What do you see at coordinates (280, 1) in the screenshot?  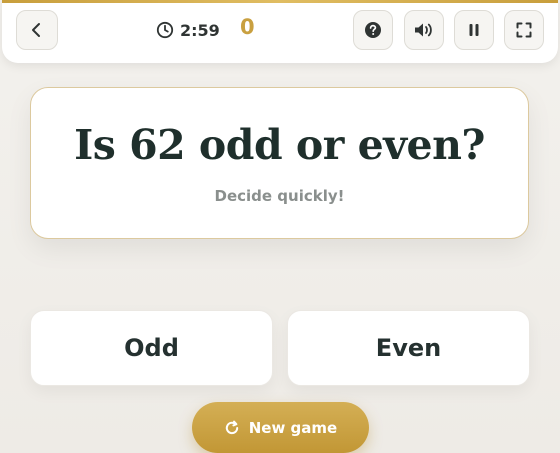 I see `accent-strip` at bounding box center [280, 1].